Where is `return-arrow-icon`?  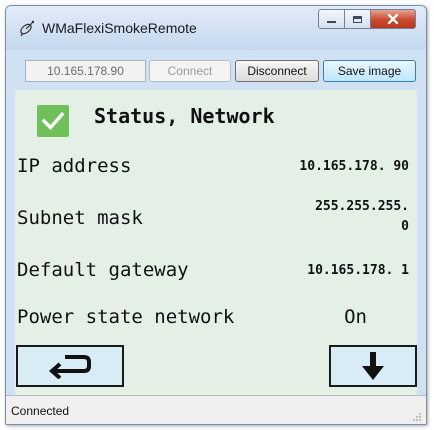
return-arrow-icon is located at coordinates (69, 367).